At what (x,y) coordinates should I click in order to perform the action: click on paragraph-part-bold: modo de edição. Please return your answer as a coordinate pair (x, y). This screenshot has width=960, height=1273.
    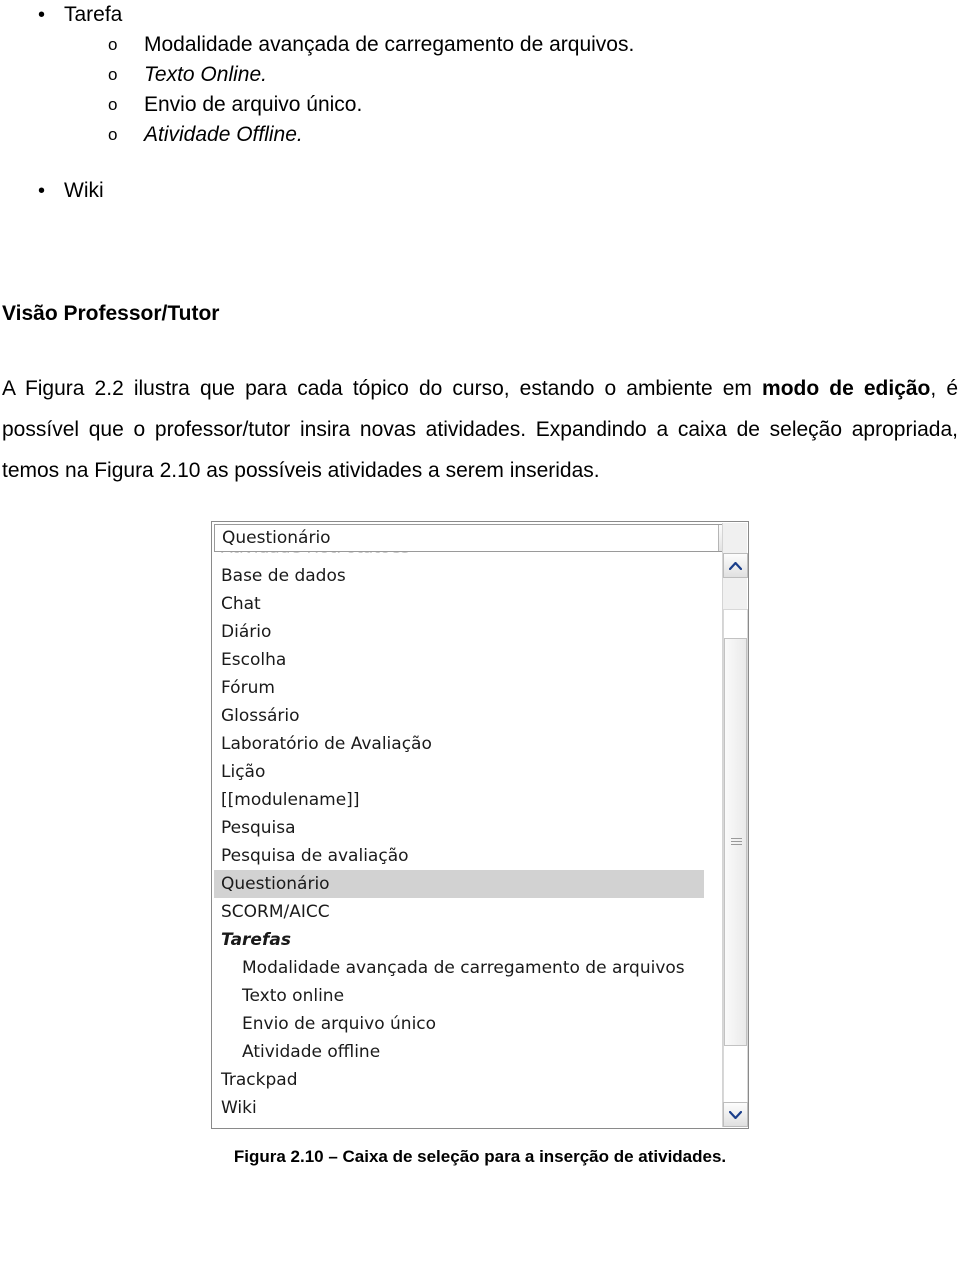
    Looking at the image, I should click on (846, 388).